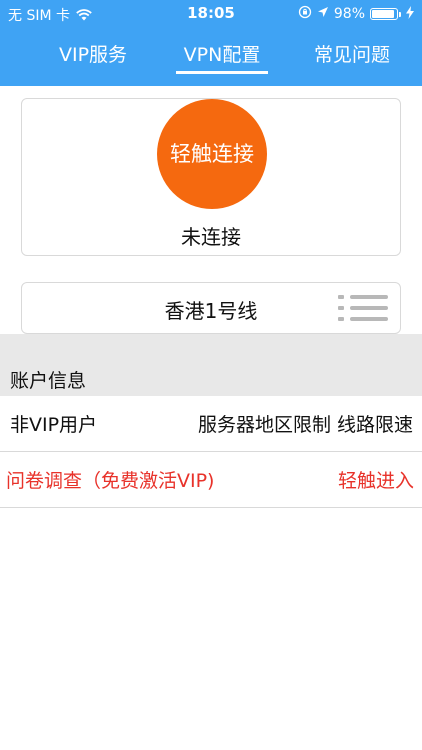  What do you see at coordinates (352, 57) in the screenshot?
I see `tab-faq: 常见问题` at bounding box center [352, 57].